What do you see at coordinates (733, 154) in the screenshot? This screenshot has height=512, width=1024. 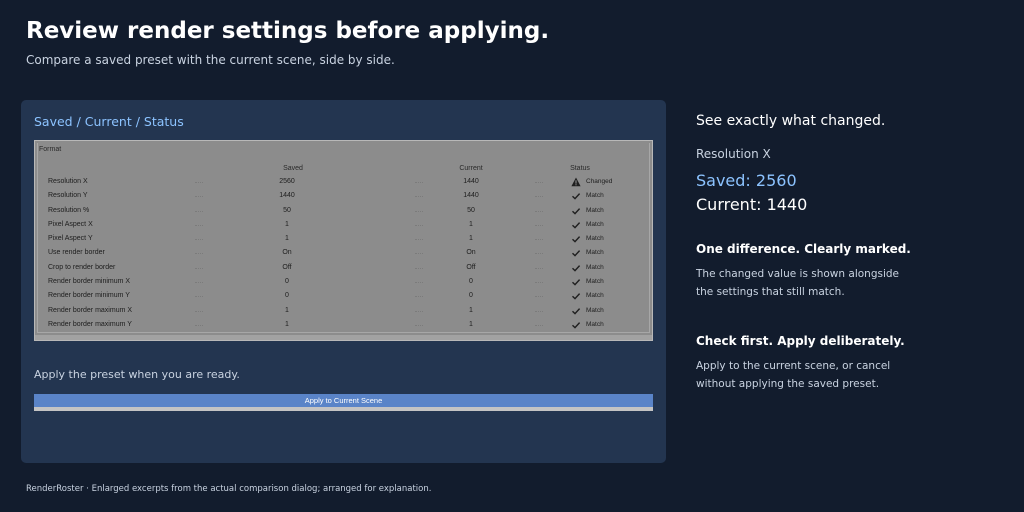 I see `setting-label: Resolution X` at bounding box center [733, 154].